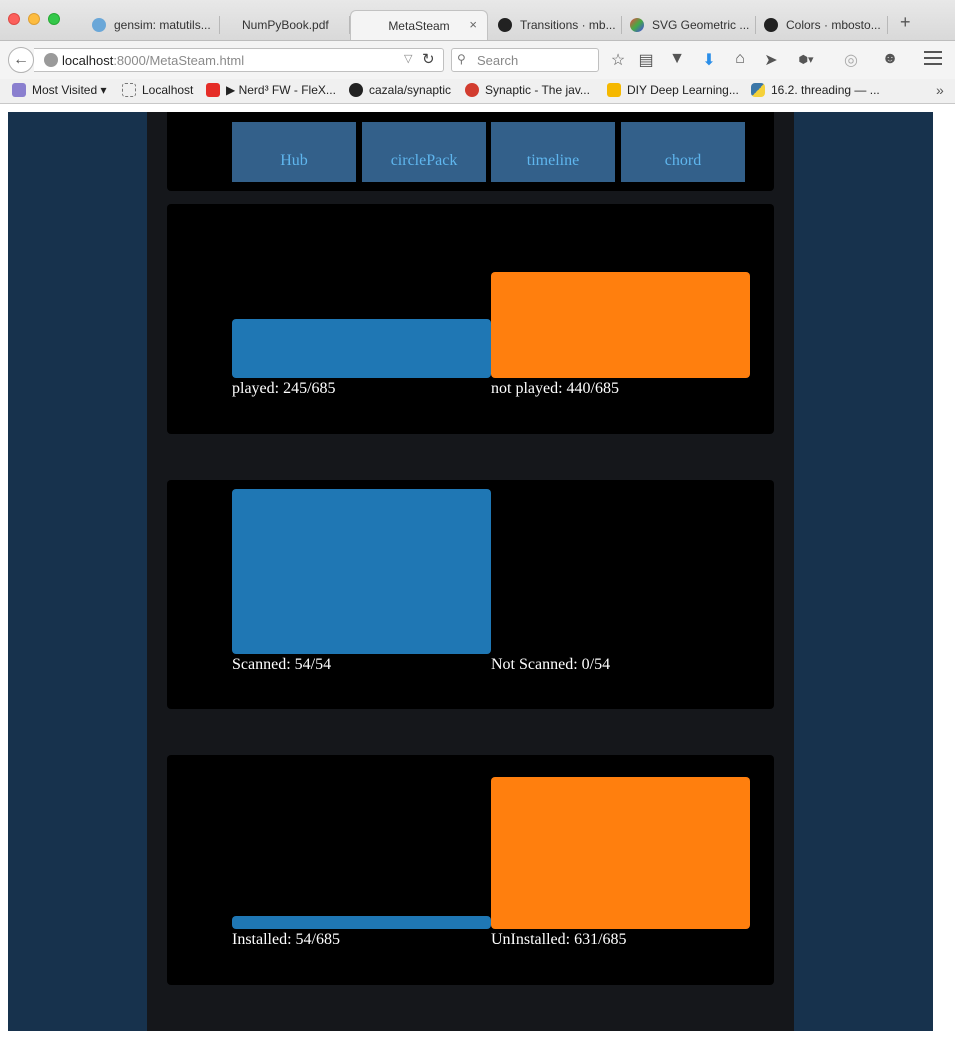  Describe the element at coordinates (213, 90) in the screenshot. I see `youtube-icon` at that location.